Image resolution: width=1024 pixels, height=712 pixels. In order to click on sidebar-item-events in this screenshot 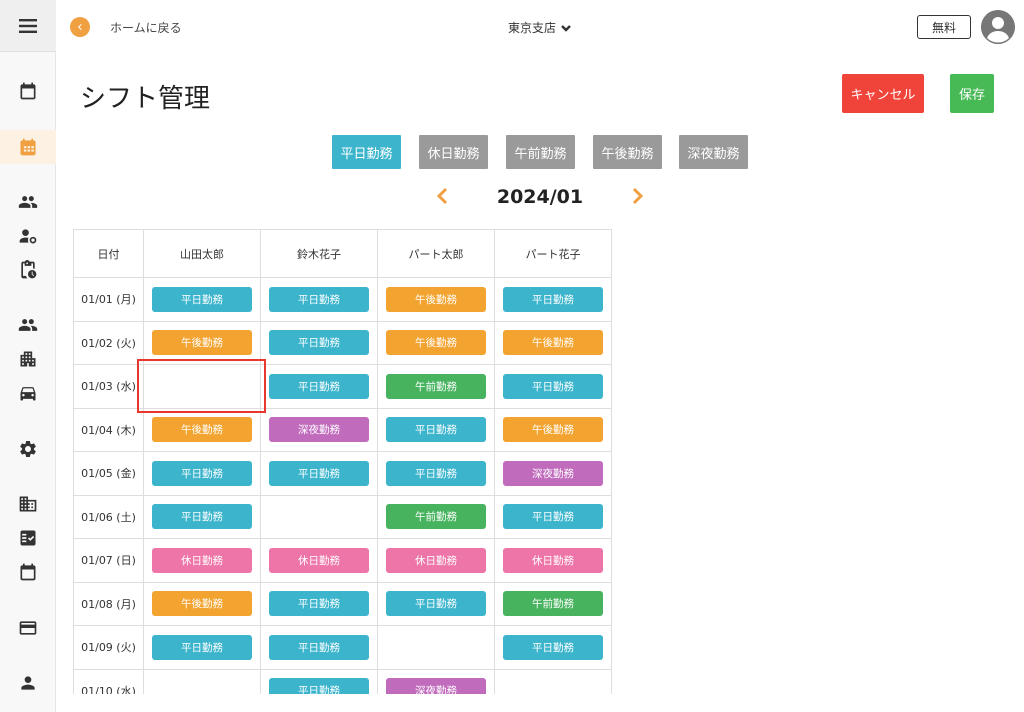, I will do `click(28, 572)`.